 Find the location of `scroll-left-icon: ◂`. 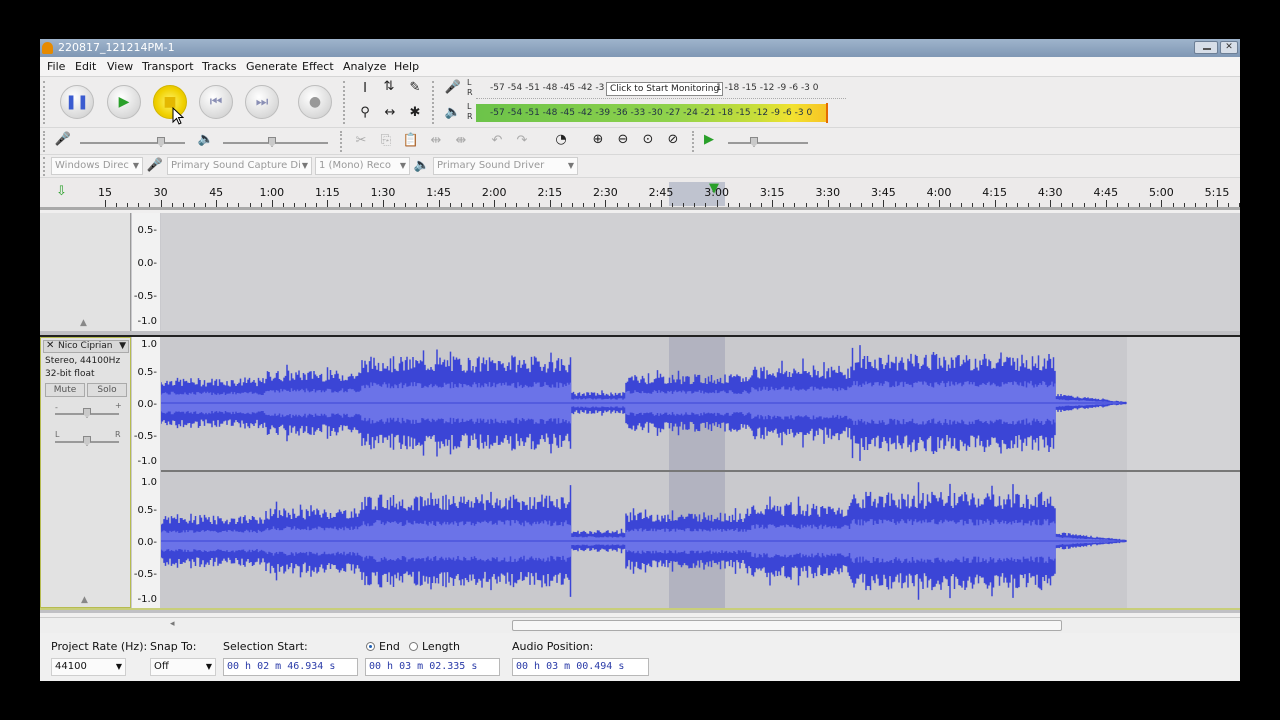

scroll-left-icon: ◂ is located at coordinates (172, 624).